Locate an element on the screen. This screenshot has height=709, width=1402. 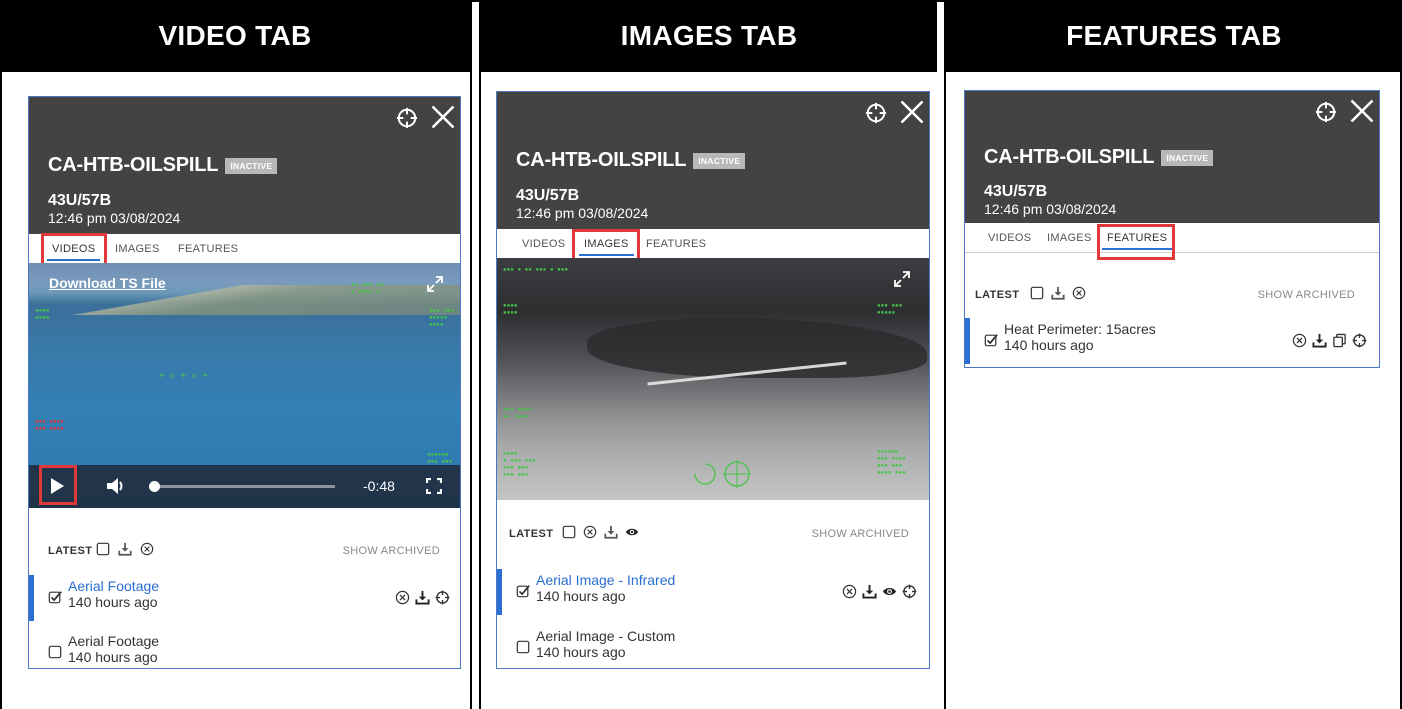
progress-handle is located at coordinates (154, 486).